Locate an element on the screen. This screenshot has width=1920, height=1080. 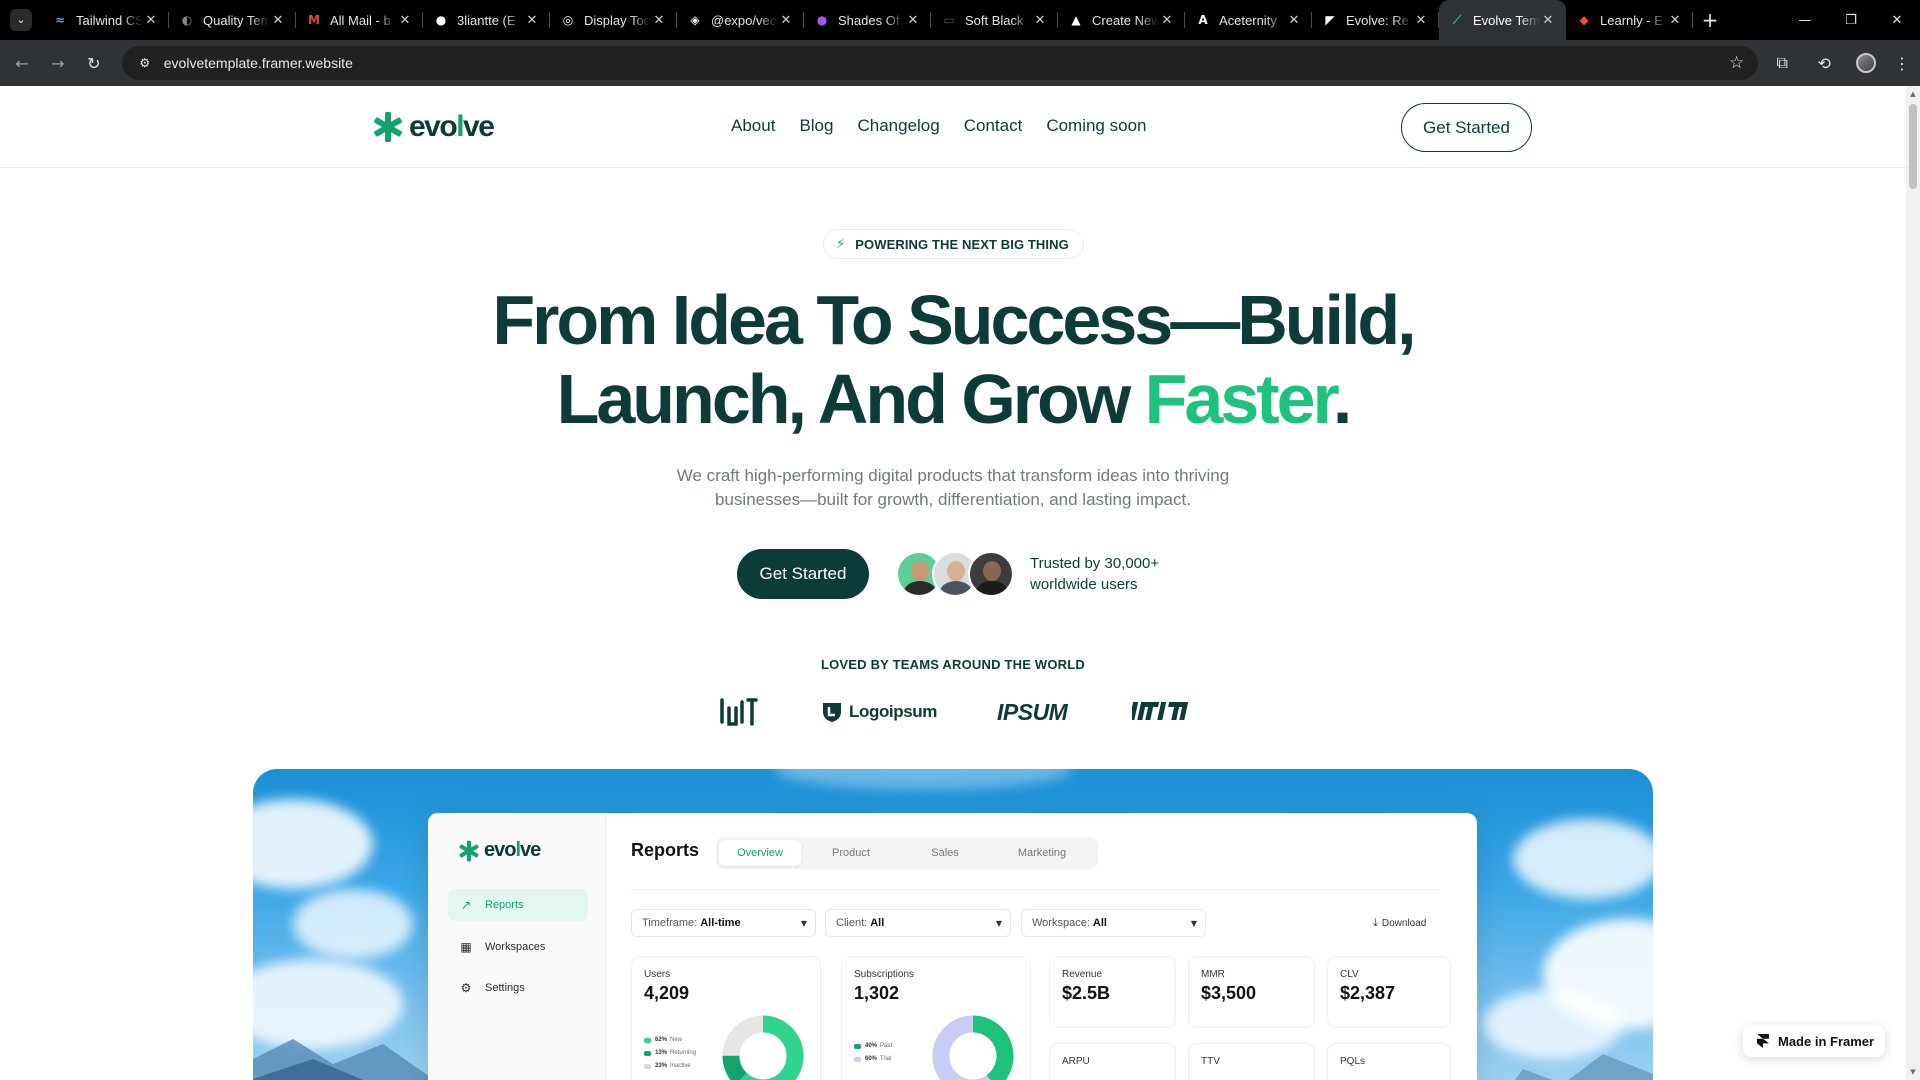
tab-title: Create New is located at coordinates (1125, 20).